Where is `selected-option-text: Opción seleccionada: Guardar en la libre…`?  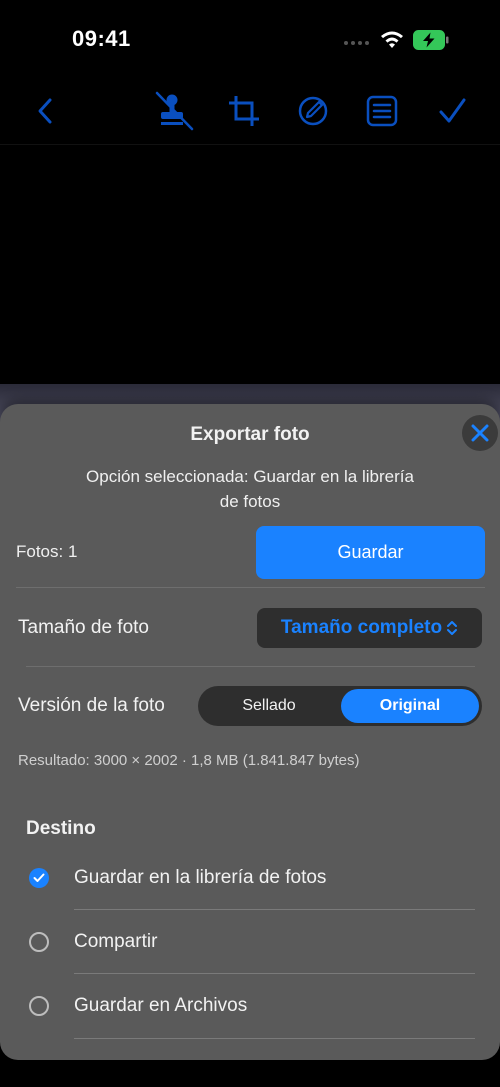 selected-option-text: Opción seleccionada: Guardar en la libre… is located at coordinates (250, 489).